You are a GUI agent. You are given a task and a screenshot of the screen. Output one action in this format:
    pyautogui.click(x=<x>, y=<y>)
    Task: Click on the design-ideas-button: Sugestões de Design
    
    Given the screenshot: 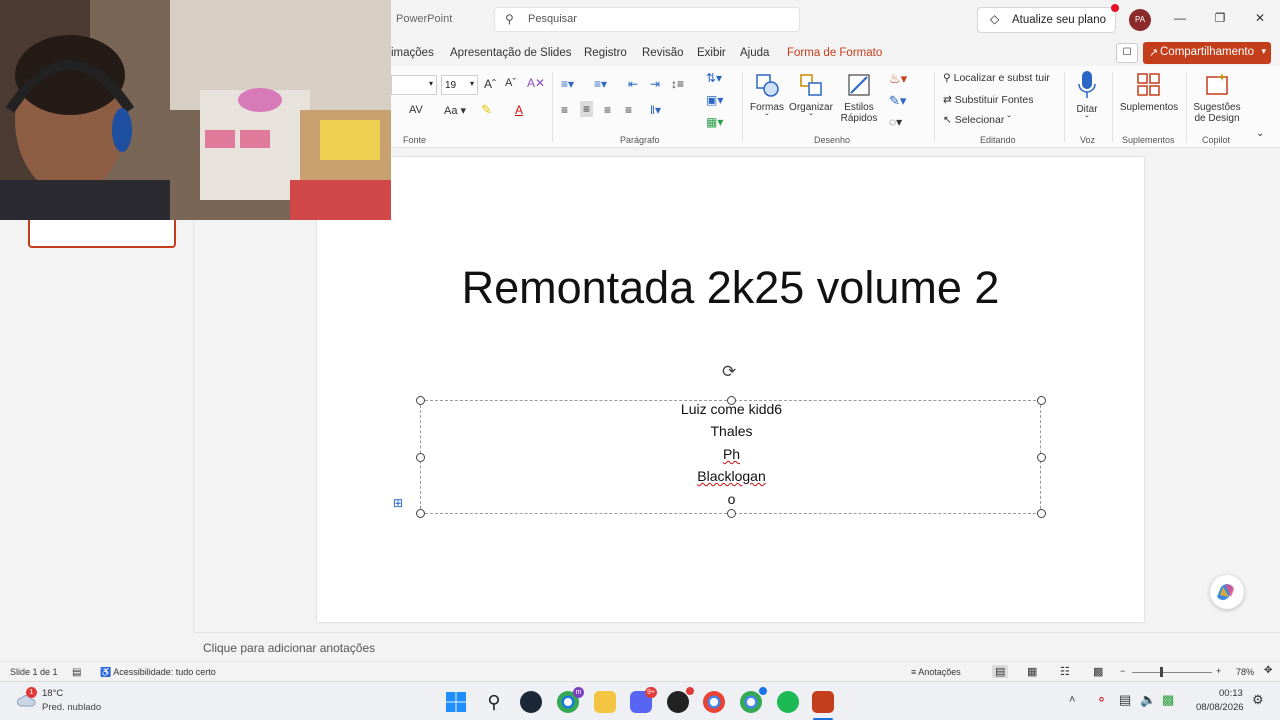 What is the action you would take?
    pyautogui.click(x=1217, y=98)
    